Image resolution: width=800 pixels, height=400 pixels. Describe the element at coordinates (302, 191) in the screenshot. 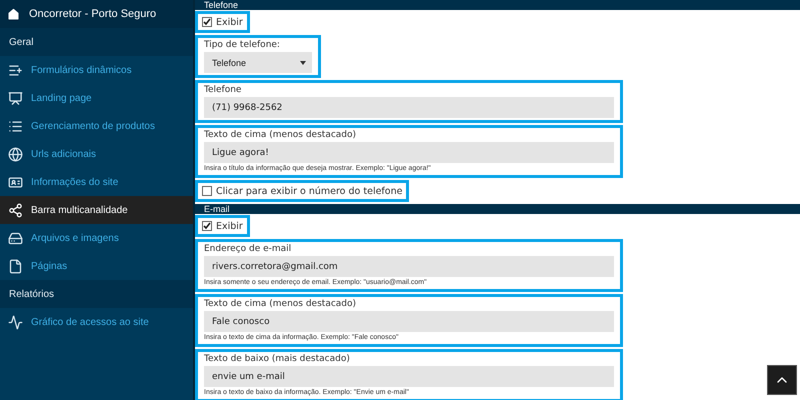

I see `checkbox-label: Clicar para exibir o número do telefone` at that location.